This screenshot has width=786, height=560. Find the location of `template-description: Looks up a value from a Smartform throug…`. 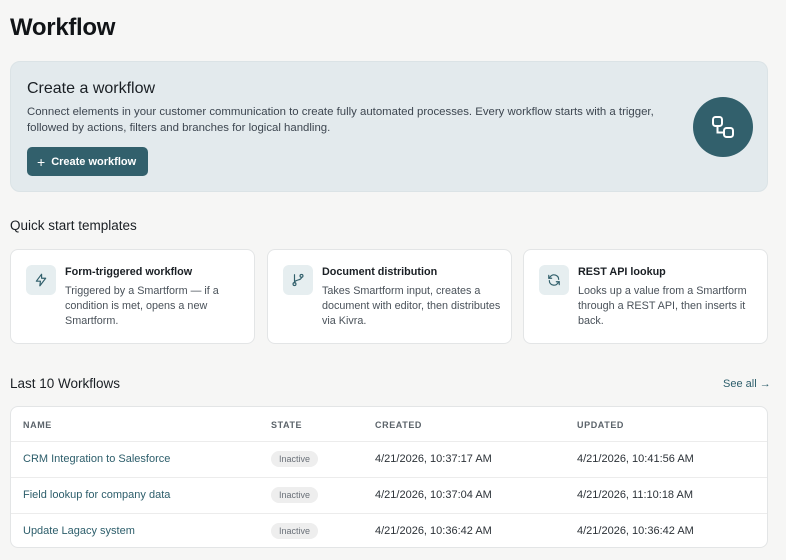

template-description: Looks up a value from a Smartform throug… is located at coordinates (662, 306).